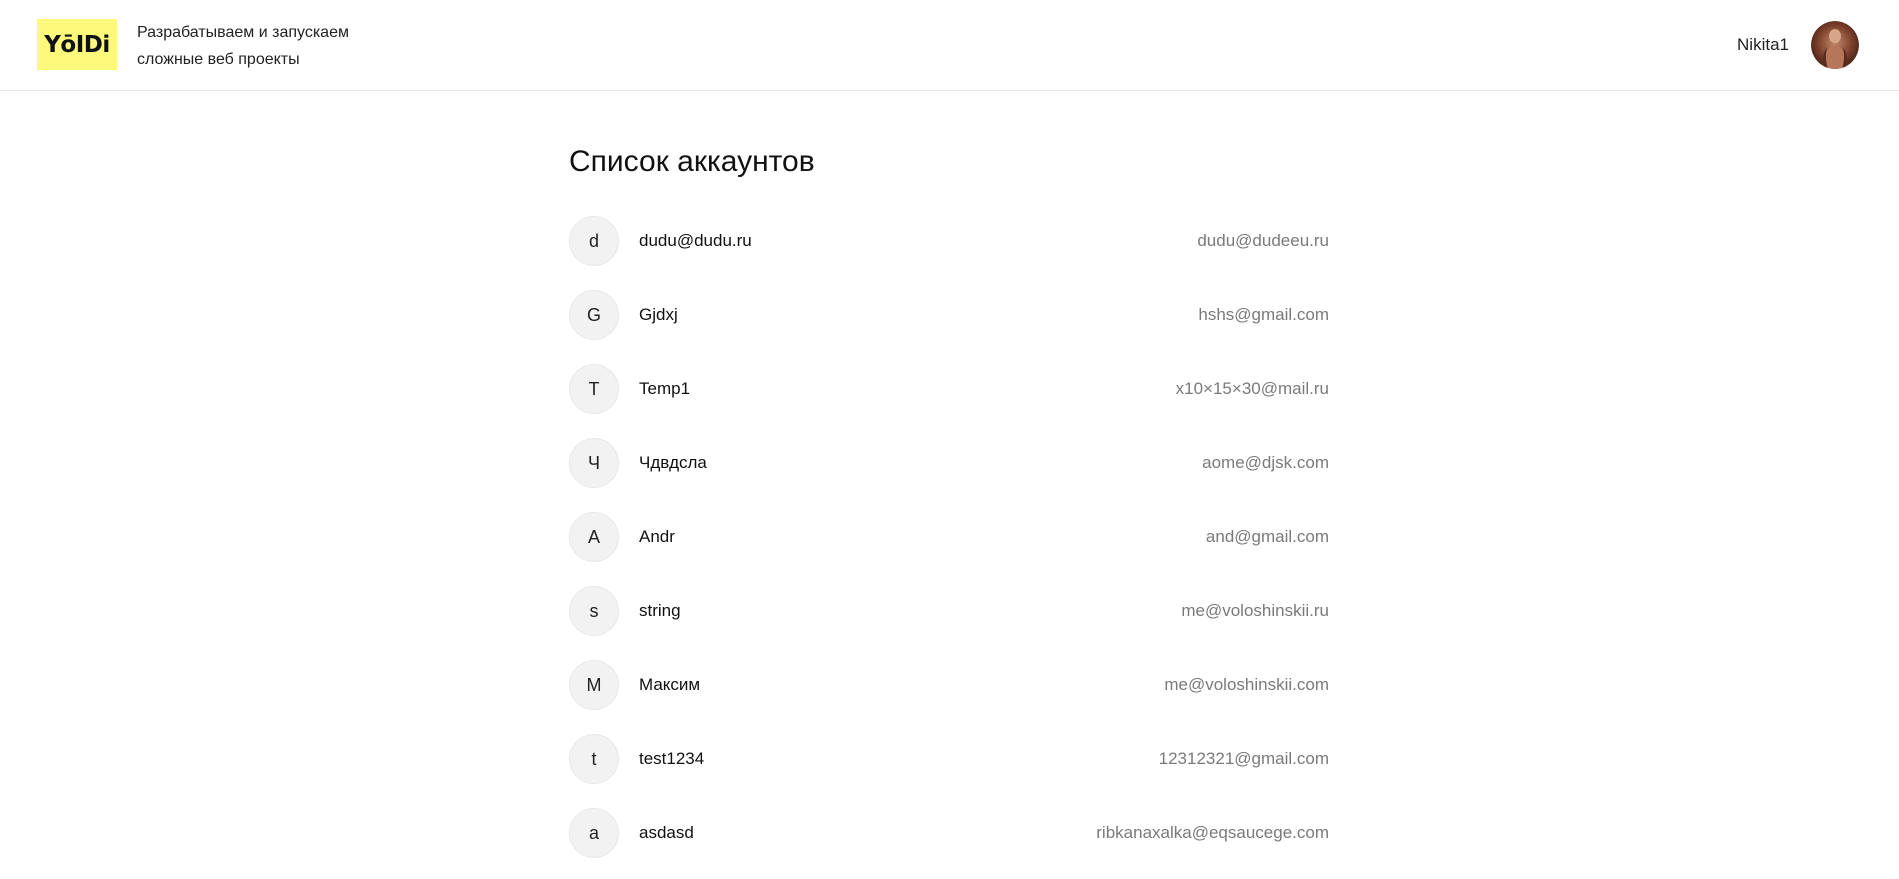 Image resolution: width=1899 pixels, height=879 pixels. Describe the element at coordinates (657, 536) in the screenshot. I see `account-name: Andr` at that location.